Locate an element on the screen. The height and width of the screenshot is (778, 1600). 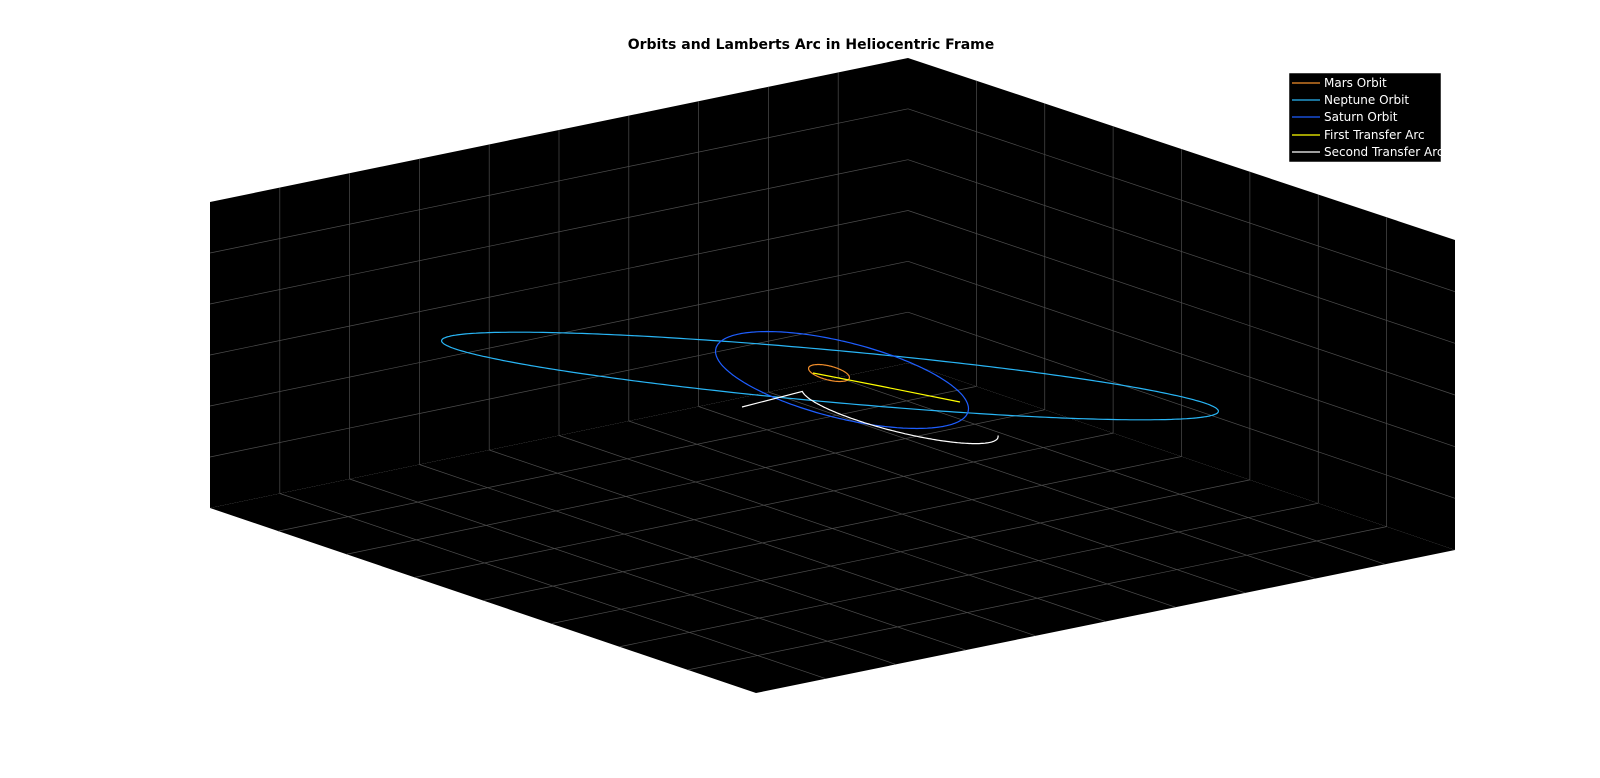
legend-label: Saturn Orbit is located at coordinates (1361, 117).